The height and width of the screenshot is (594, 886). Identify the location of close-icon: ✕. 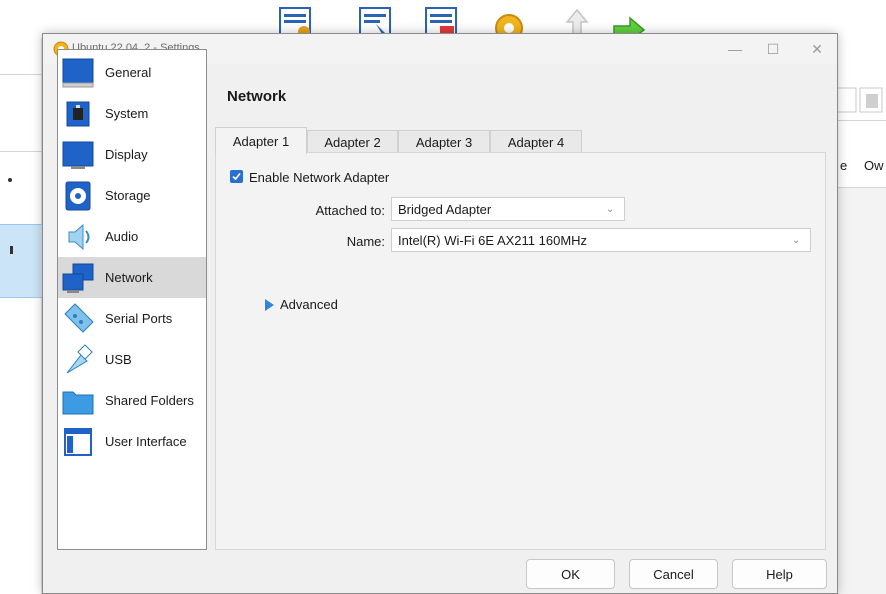
(817, 48).